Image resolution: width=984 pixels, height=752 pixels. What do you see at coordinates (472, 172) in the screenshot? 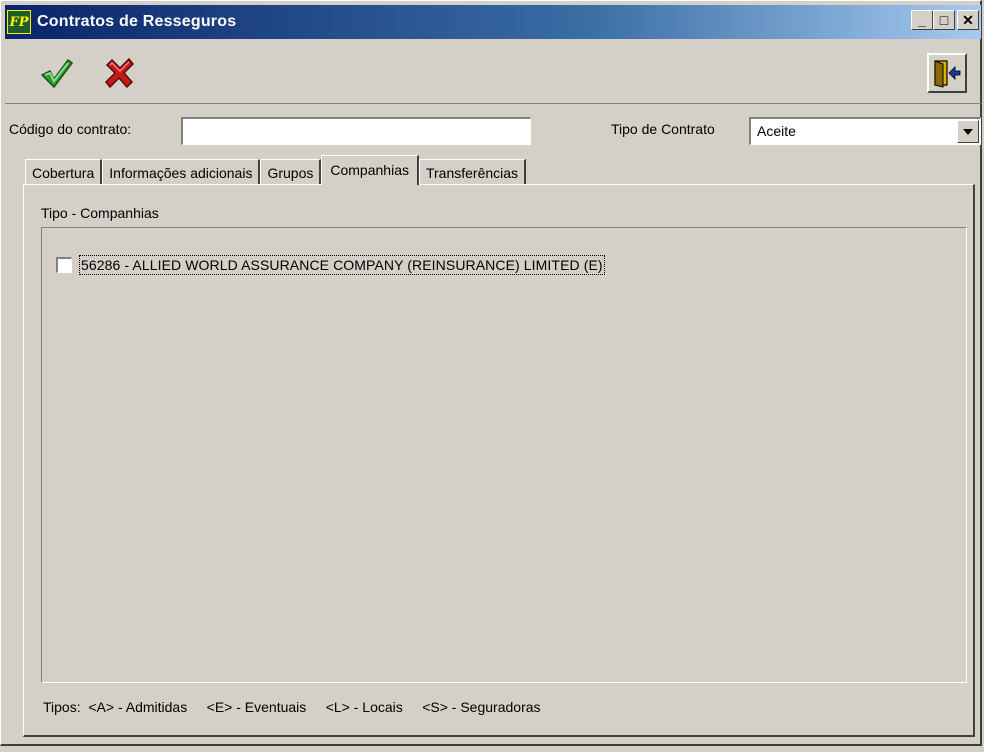
I see `tab-transferencias: Transferências` at bounding box center [472, 172].